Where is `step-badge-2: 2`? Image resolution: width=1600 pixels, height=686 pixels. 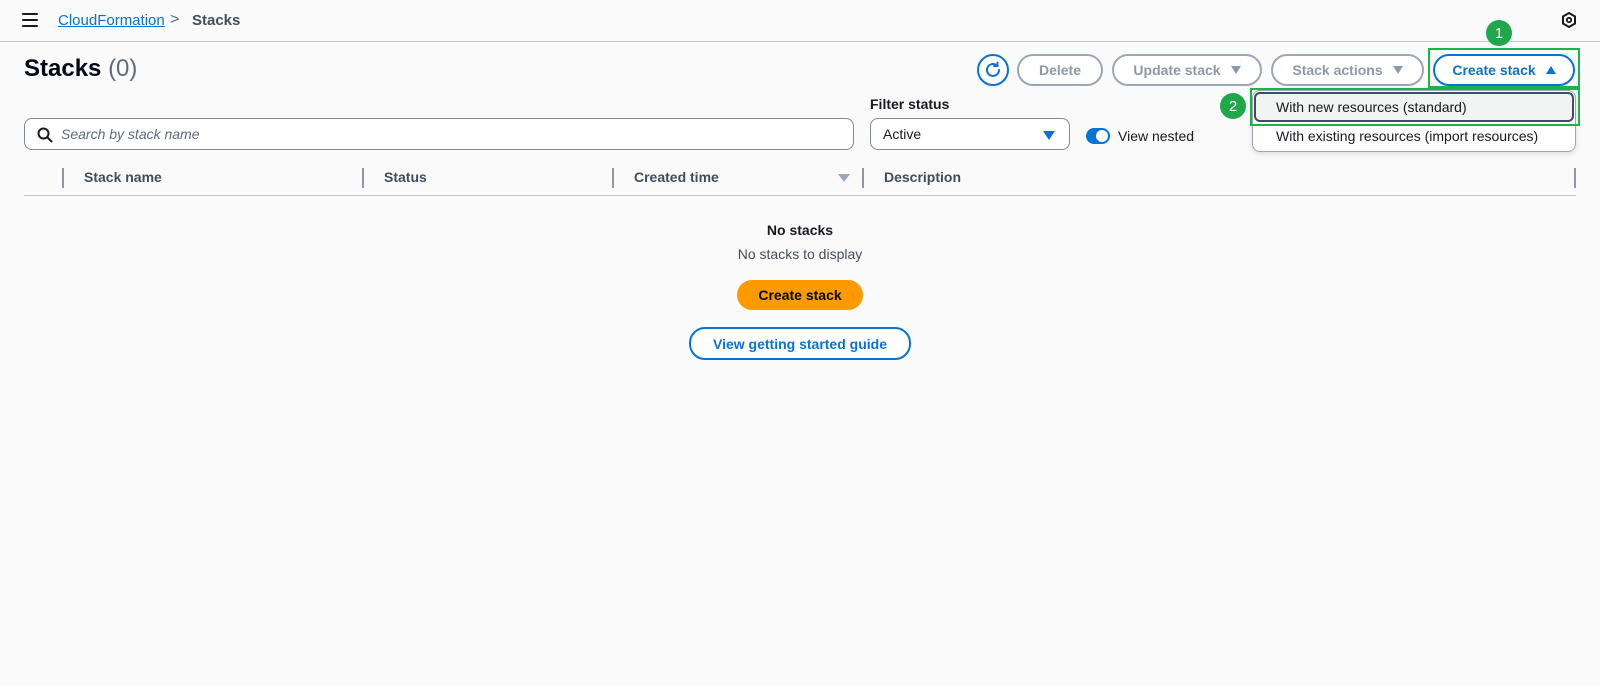 step-badge-2: 2 is located at coordinates (1233, 106).